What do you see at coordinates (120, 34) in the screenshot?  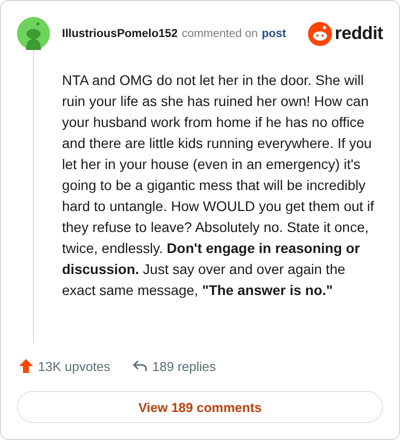 I see `author-name: IllustriousPomelo152` at bounding box center [120, 34].